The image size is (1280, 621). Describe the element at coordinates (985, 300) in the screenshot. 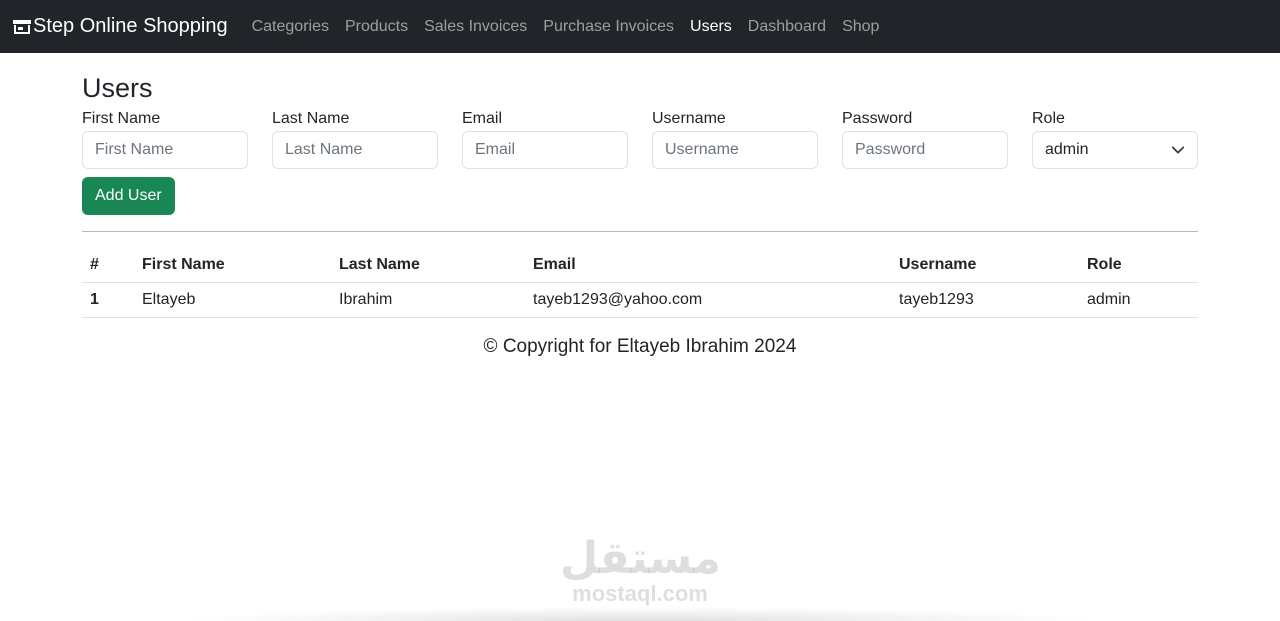

I see `cell-username: tayeb1293` at that location.